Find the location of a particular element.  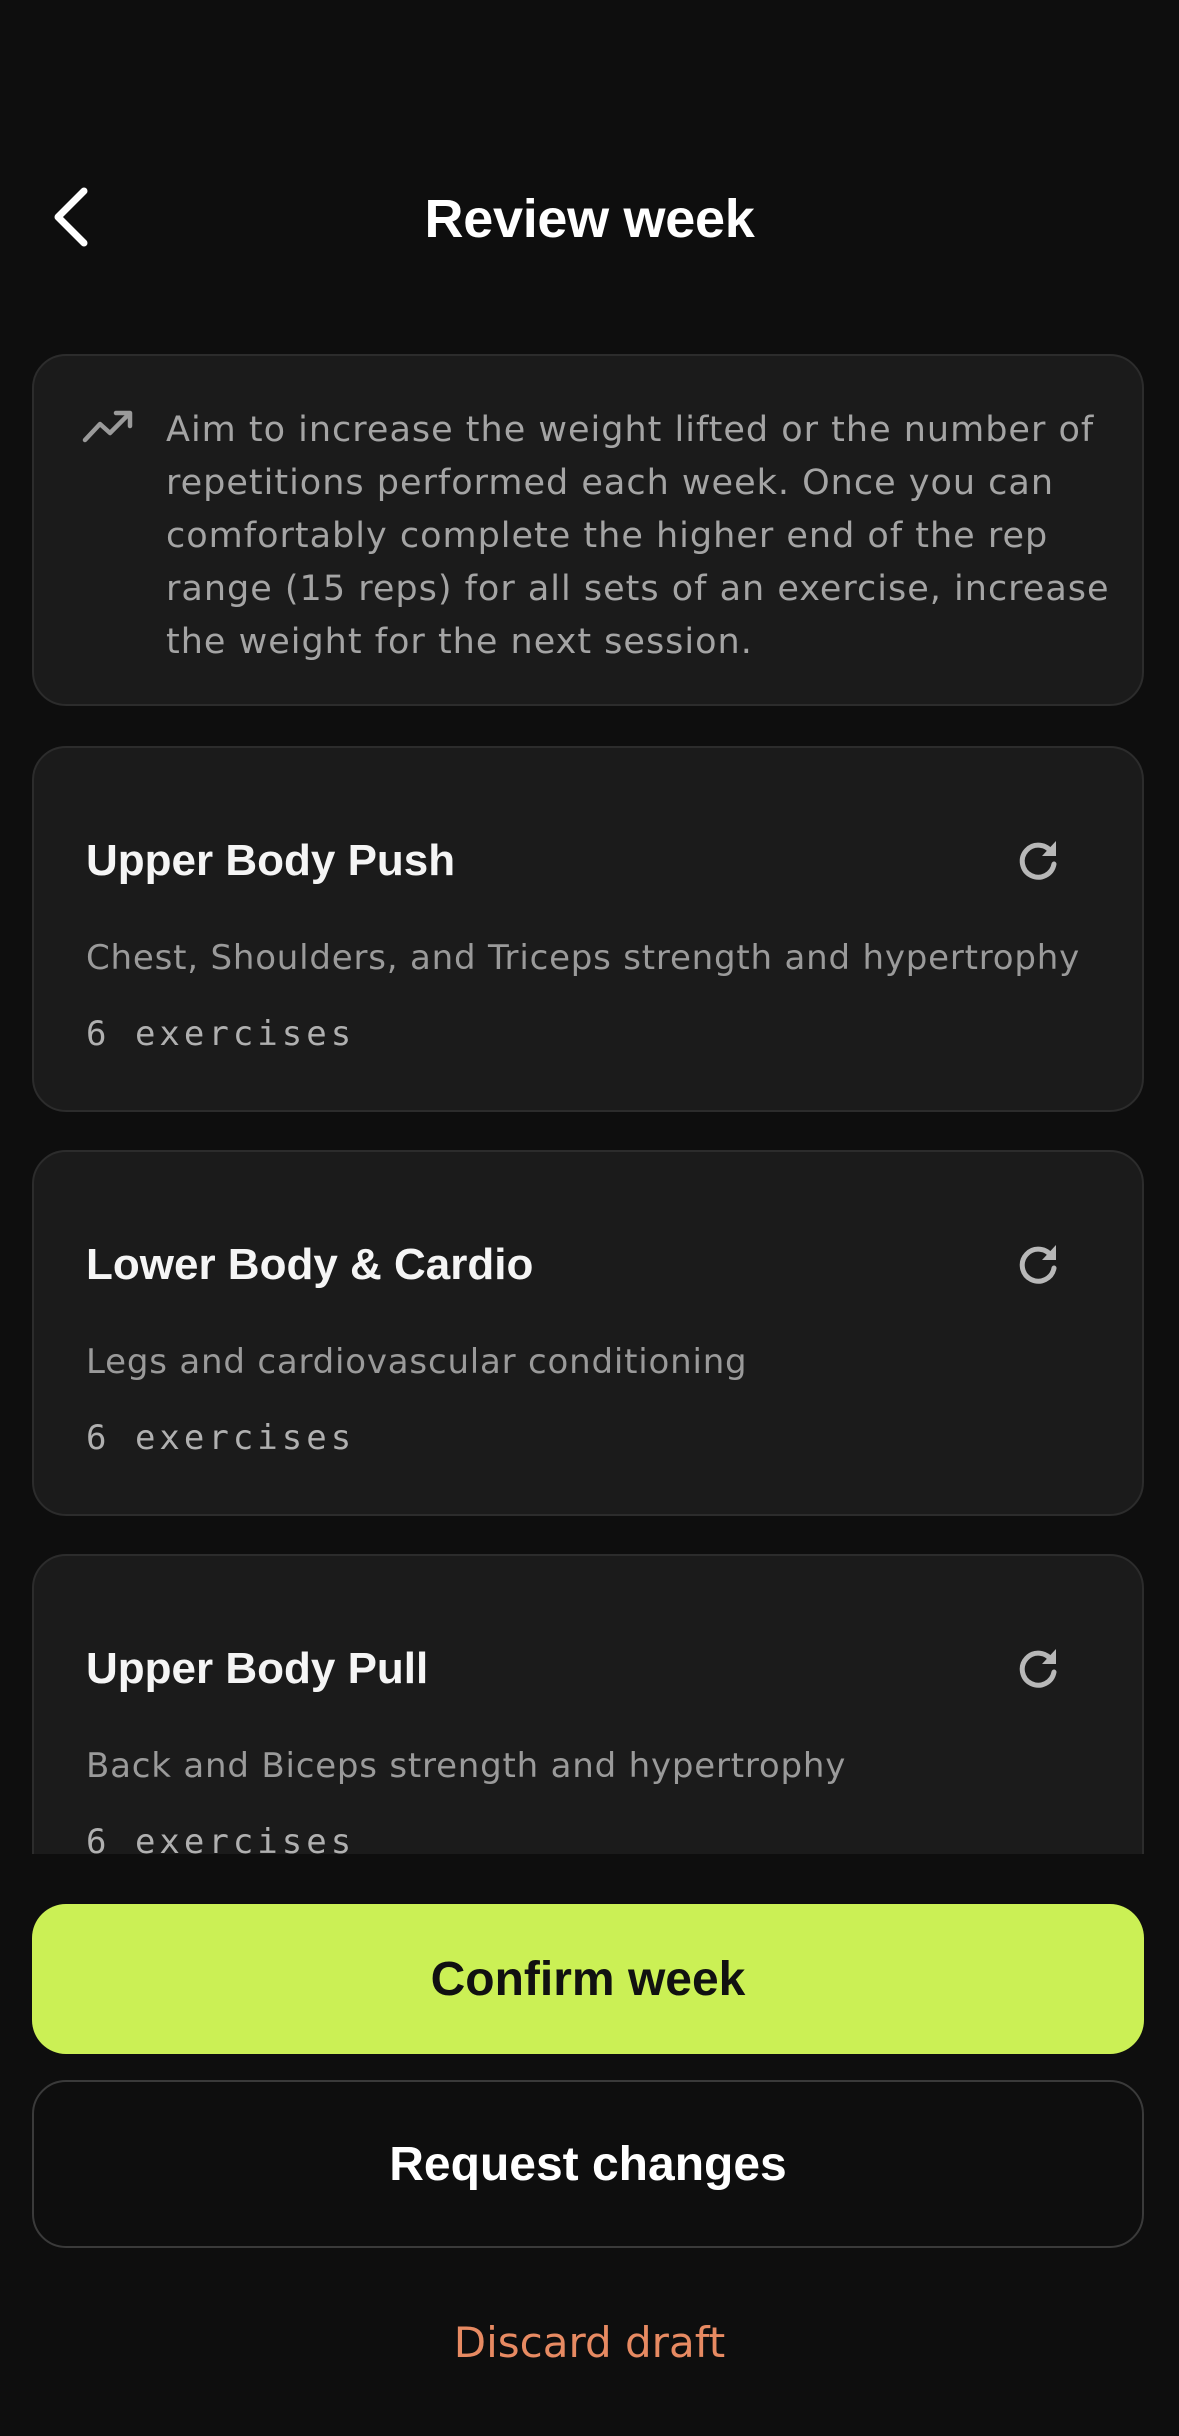

page-title: Review week is located at coordinates (589, 219).